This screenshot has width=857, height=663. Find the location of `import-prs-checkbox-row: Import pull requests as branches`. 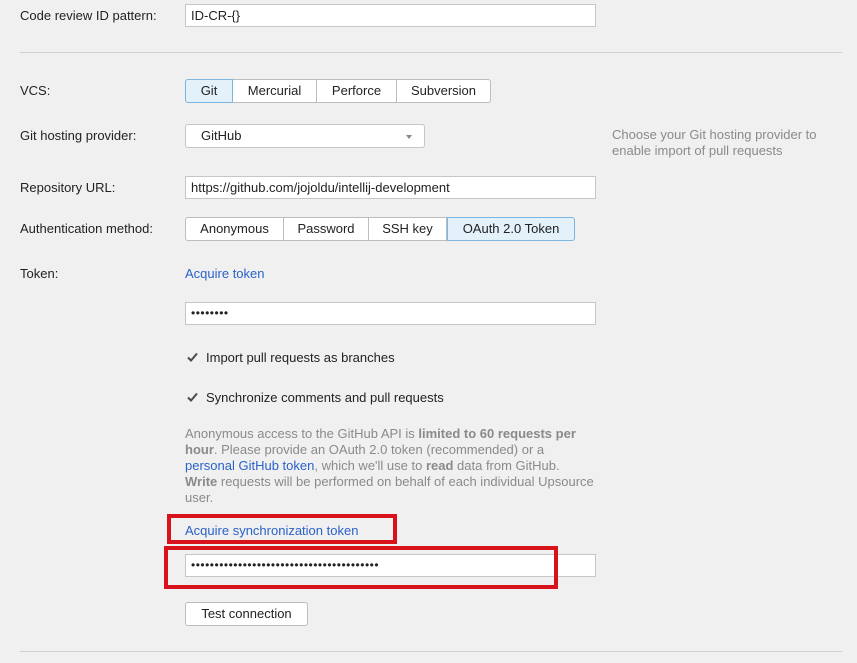

import-prs-checkbox-row: Import pull requests as branches is located at coordinates (290, 357).